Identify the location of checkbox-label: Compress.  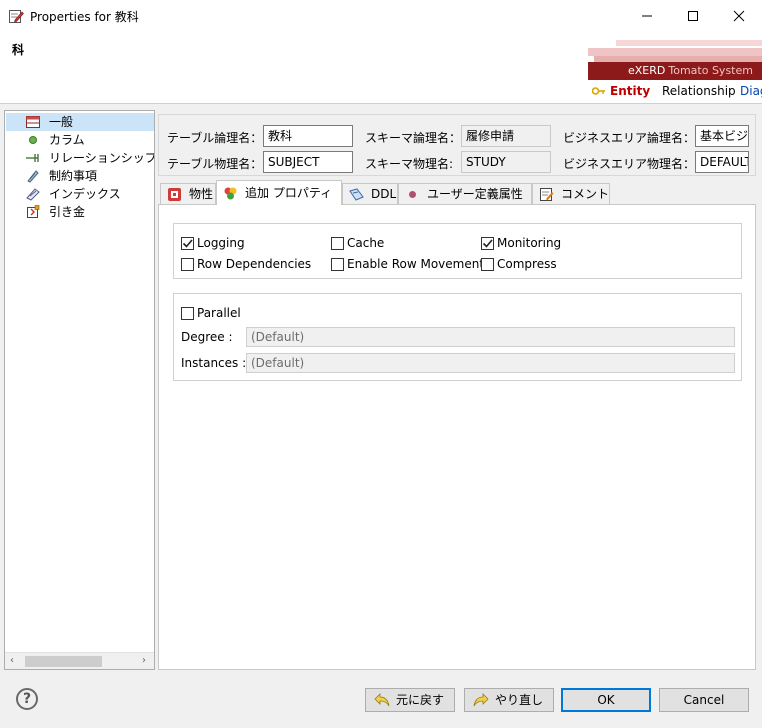
(527, 264).